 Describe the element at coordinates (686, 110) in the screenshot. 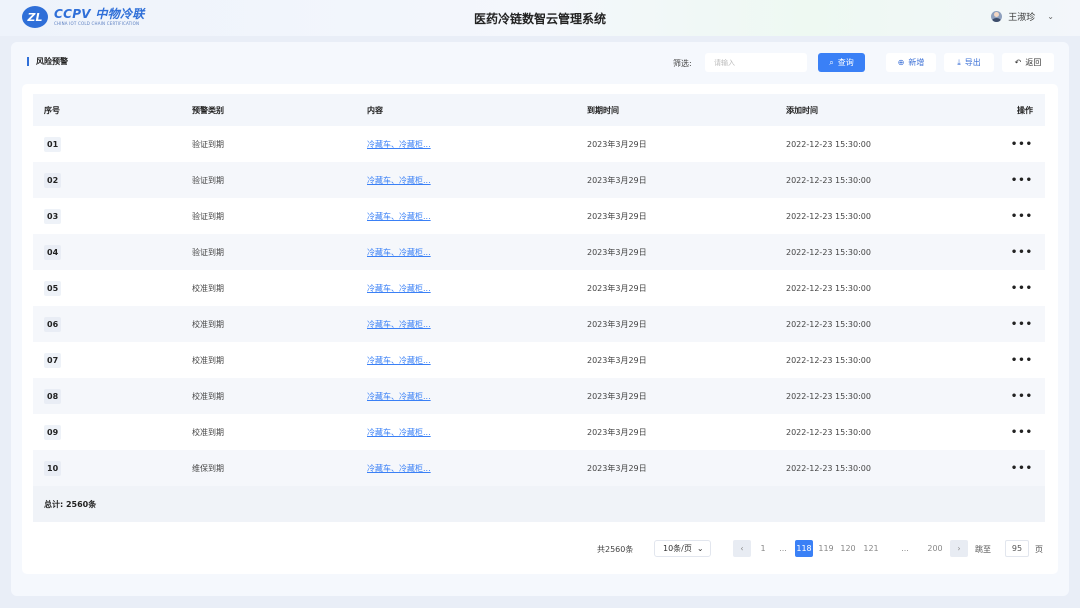

I see `col-header-expire: 到期时间` at that location.